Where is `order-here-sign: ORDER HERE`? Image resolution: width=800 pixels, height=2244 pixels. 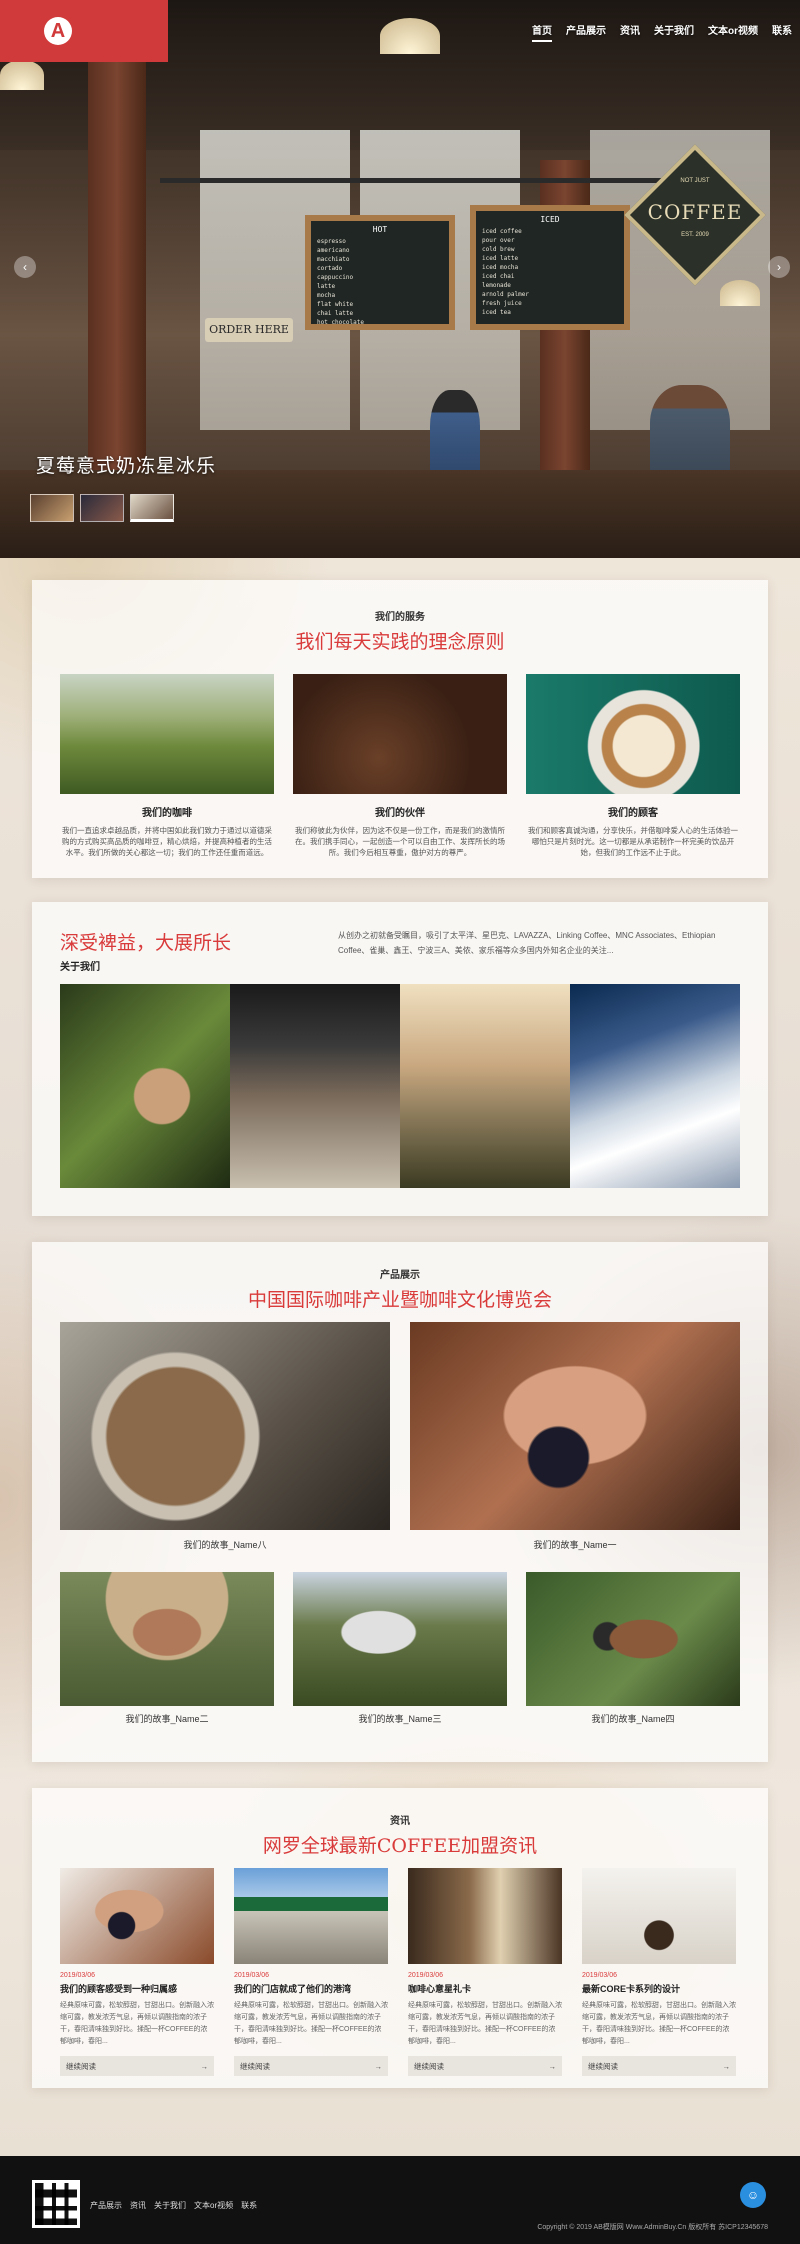 order-here-sign: ORDER HERE is located at coordinates (249, 330).